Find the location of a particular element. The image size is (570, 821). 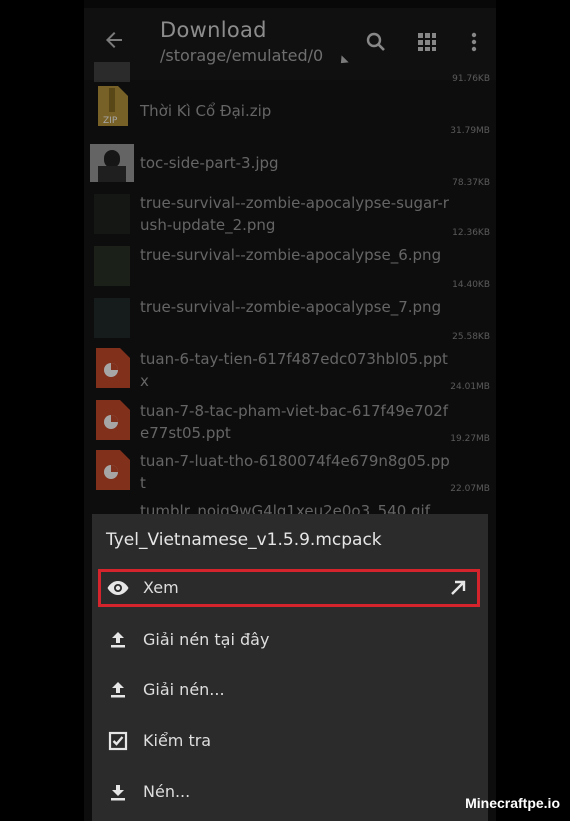

watermark: Minecraftpe.io is located at coordinates (512, 803).